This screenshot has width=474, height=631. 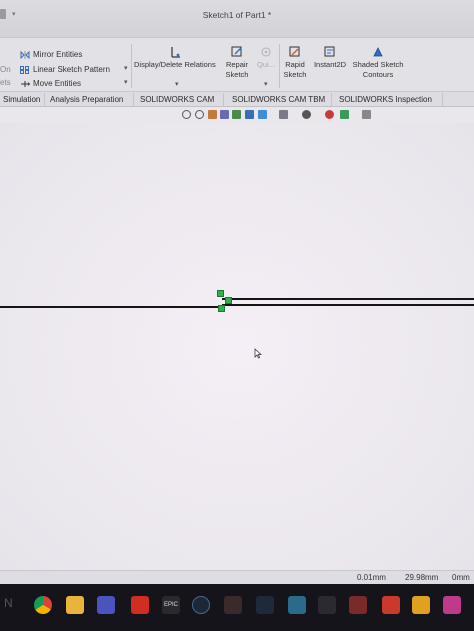 I want to click on zoom-to-fit-icon, so click(x=186, y=114).